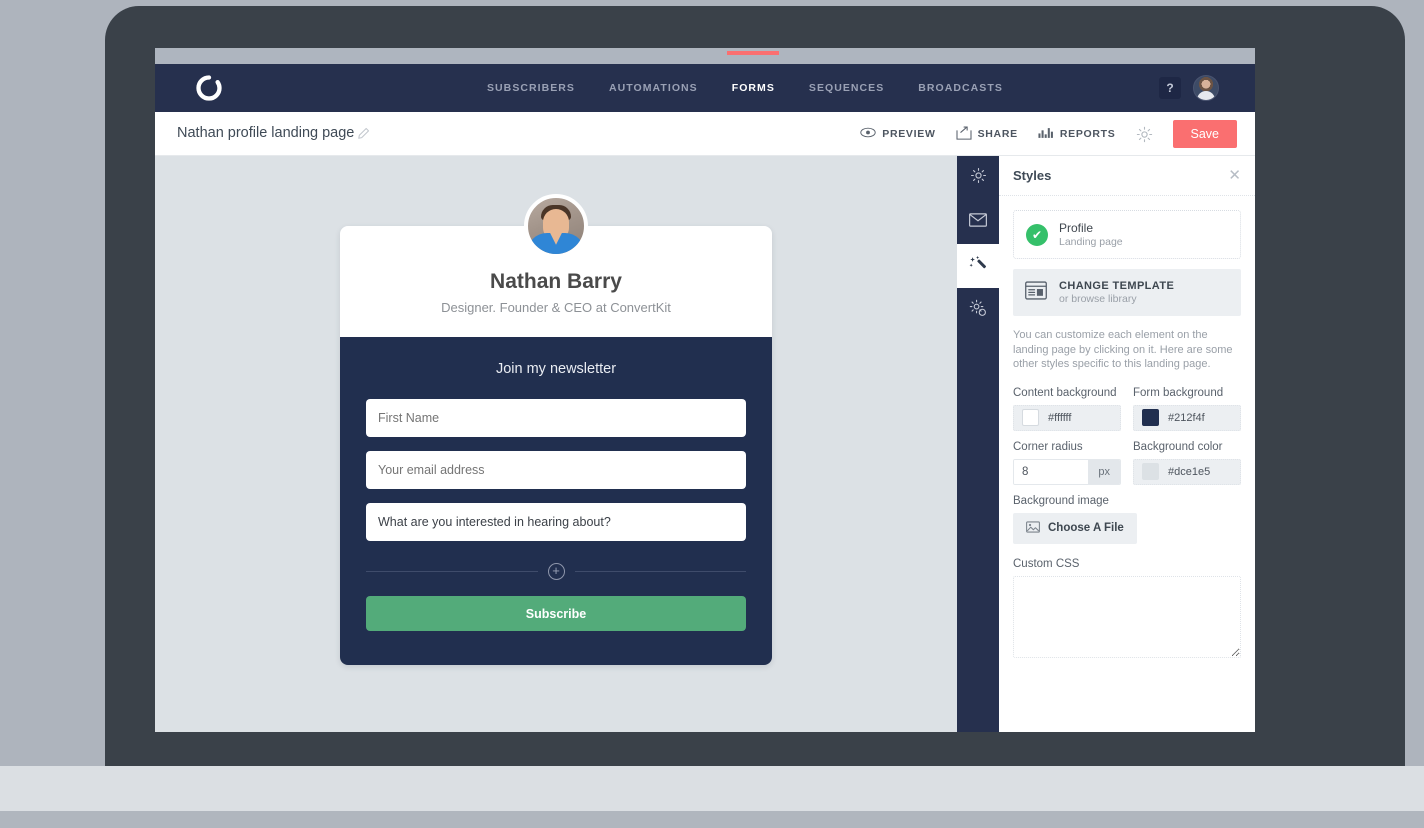 This screenshot has height=828, width=1424. Describe the element at coordinates (1234, 175) in the screenshot. I see `close-icon: ✕` at that location.